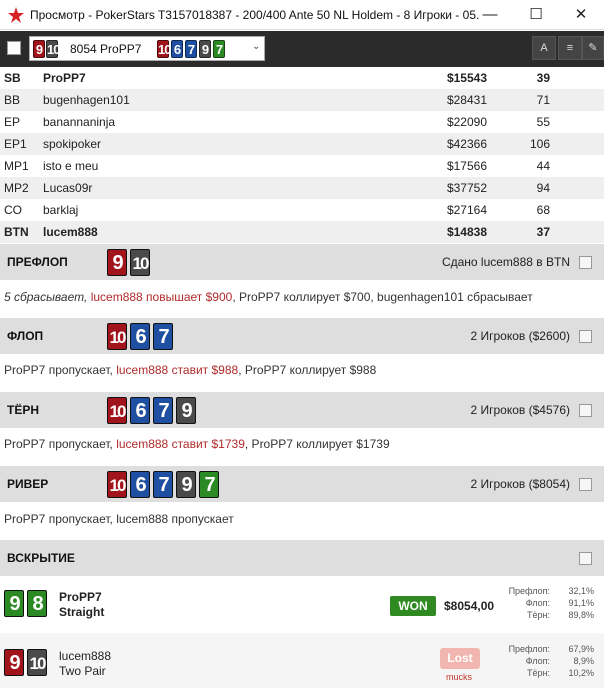 Image resolution: width=604 pixels, height=688 pixels. I want to click on street-info: 2 Игроков ($2600), so click(520, 336).